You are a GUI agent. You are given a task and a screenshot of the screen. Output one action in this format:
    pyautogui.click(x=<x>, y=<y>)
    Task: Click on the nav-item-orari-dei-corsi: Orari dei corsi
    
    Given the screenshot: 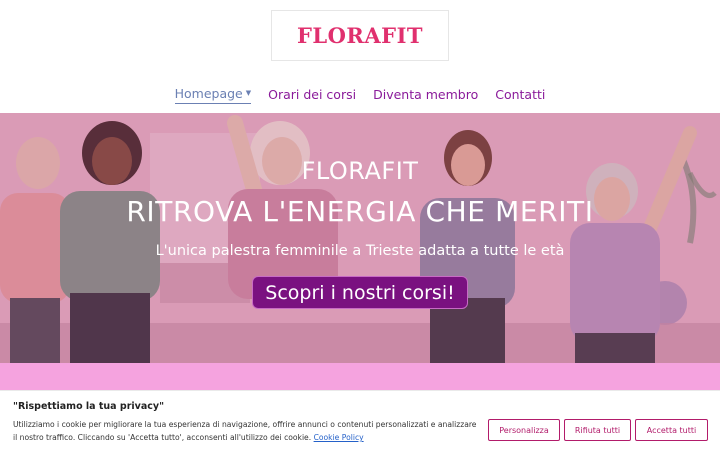 What is the action you would take?
    pyautogui.click(x=312, y=94)
    